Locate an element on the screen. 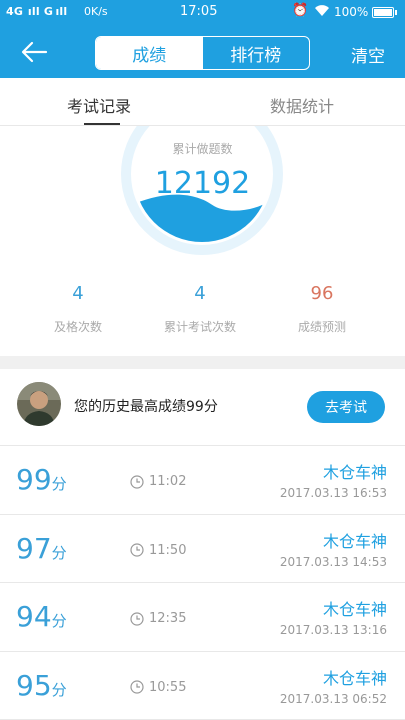 The image size is (405, 720). go-exam-button: 去考试 is located at coordinates (346, 407).